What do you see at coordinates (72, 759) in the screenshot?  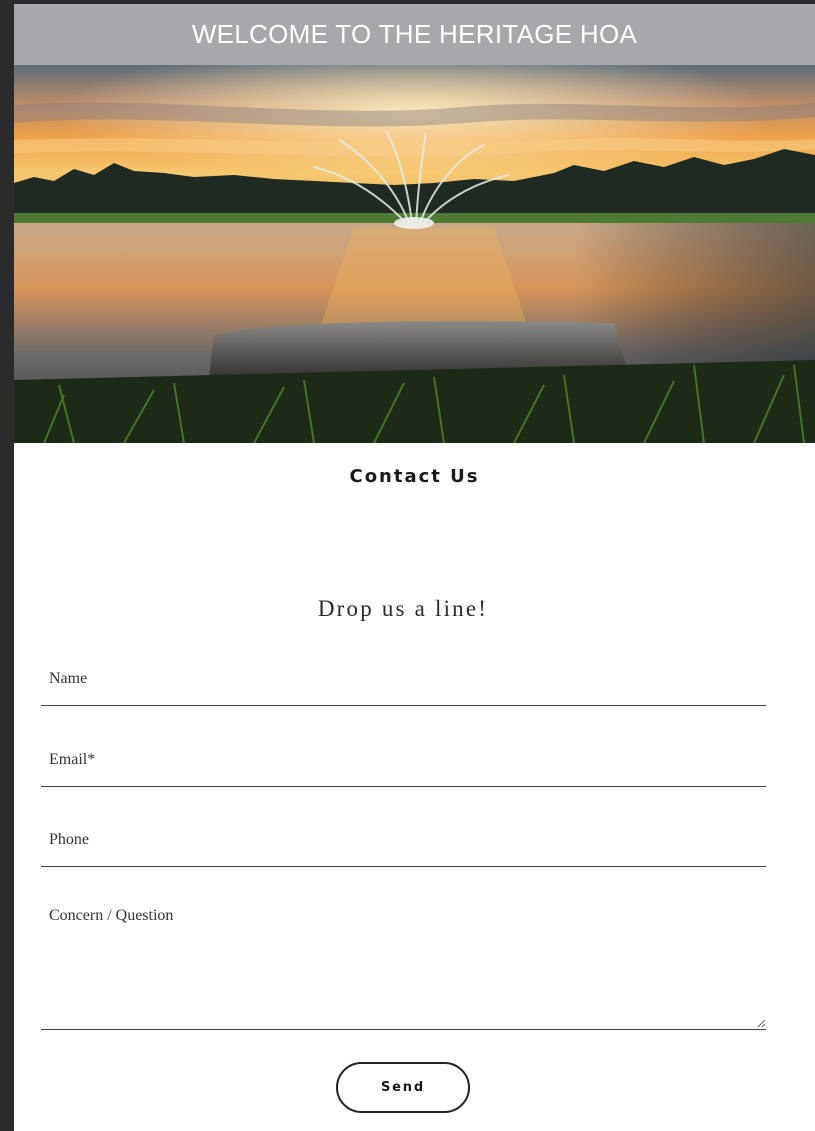 I see `email-field-label: Email*` at bounding box center [72, 759].